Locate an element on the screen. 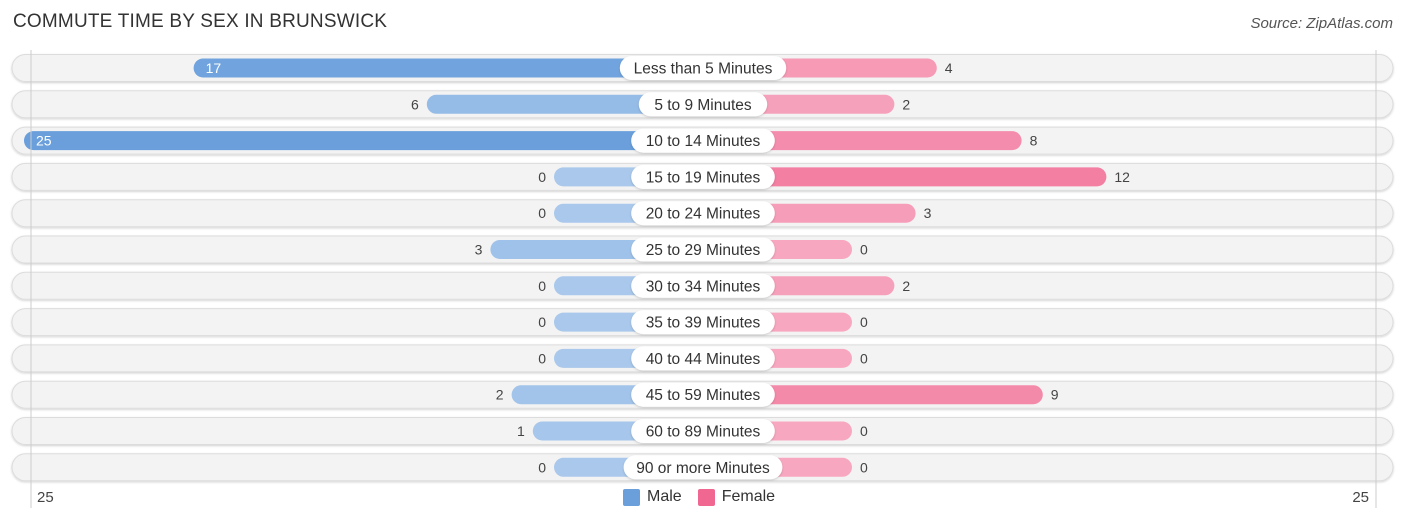 This screenshot has width=1406, height=523. category-label: 15 to 19 Minutes is located at coordinates (703, 177).